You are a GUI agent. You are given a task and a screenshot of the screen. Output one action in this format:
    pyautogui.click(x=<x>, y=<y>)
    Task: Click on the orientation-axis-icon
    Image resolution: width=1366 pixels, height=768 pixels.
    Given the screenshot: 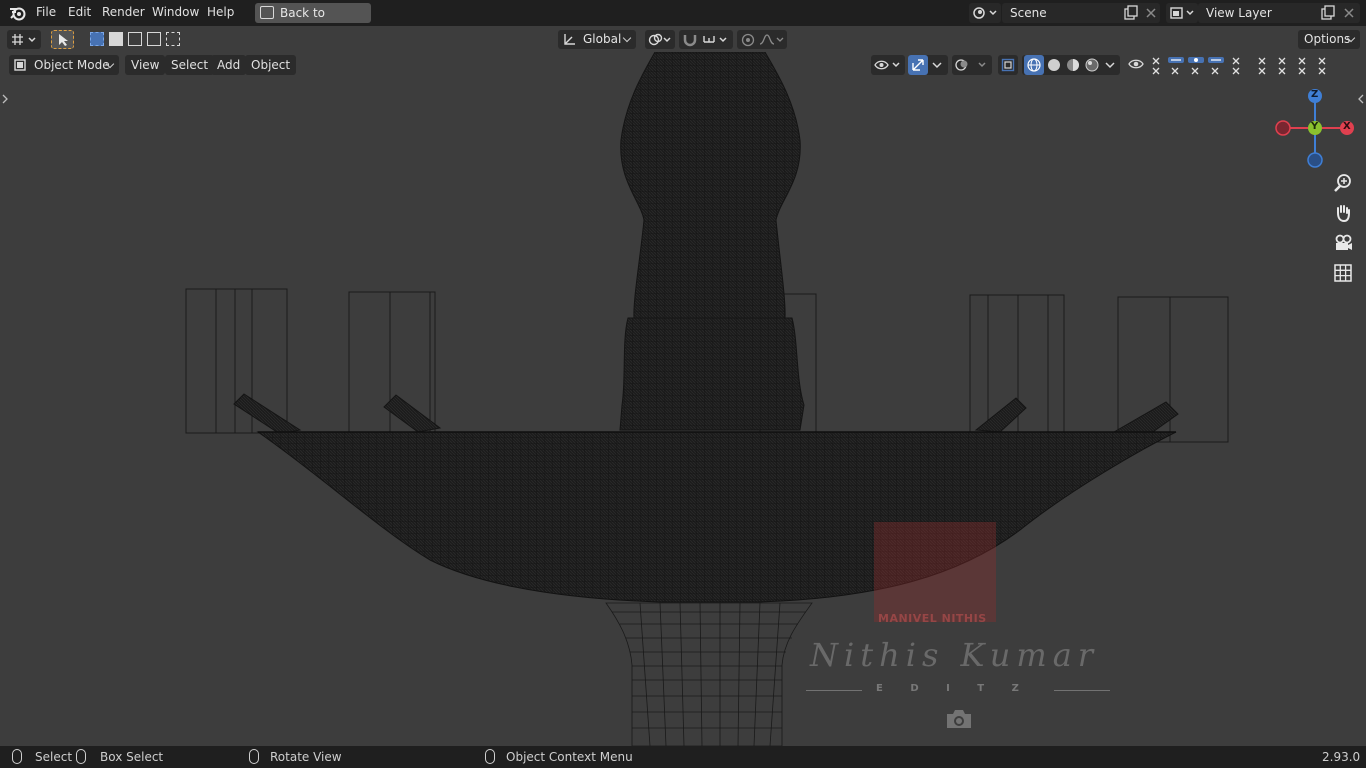 What is the action you would take?
    pyautogui.click(x=569, y=39)
    